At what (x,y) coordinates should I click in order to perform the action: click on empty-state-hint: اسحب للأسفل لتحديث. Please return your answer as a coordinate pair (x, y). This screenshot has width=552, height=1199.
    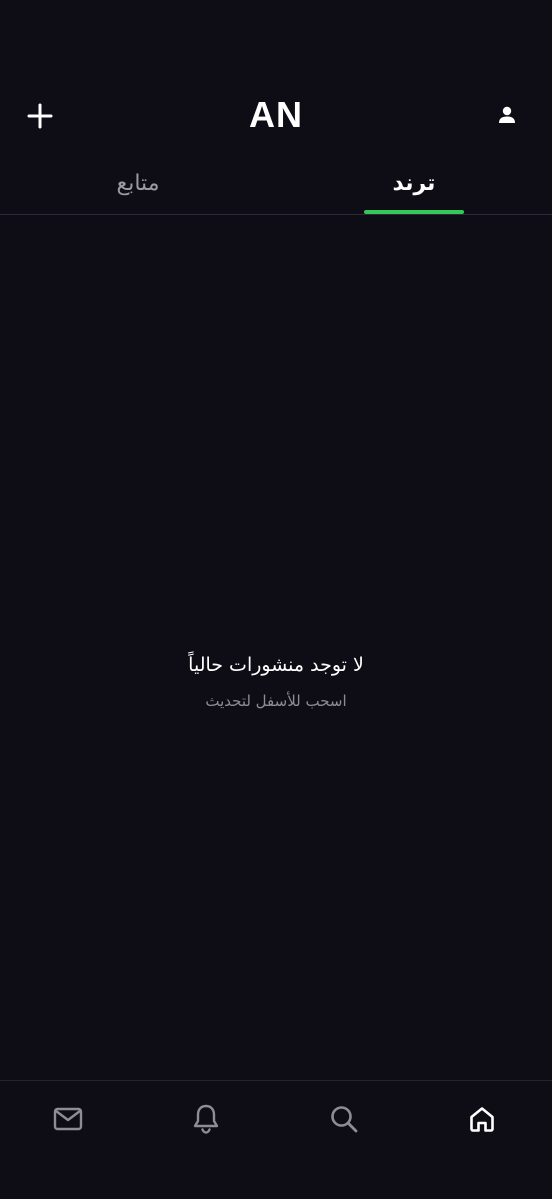
    Looking at the image, I should click on (276, 701).